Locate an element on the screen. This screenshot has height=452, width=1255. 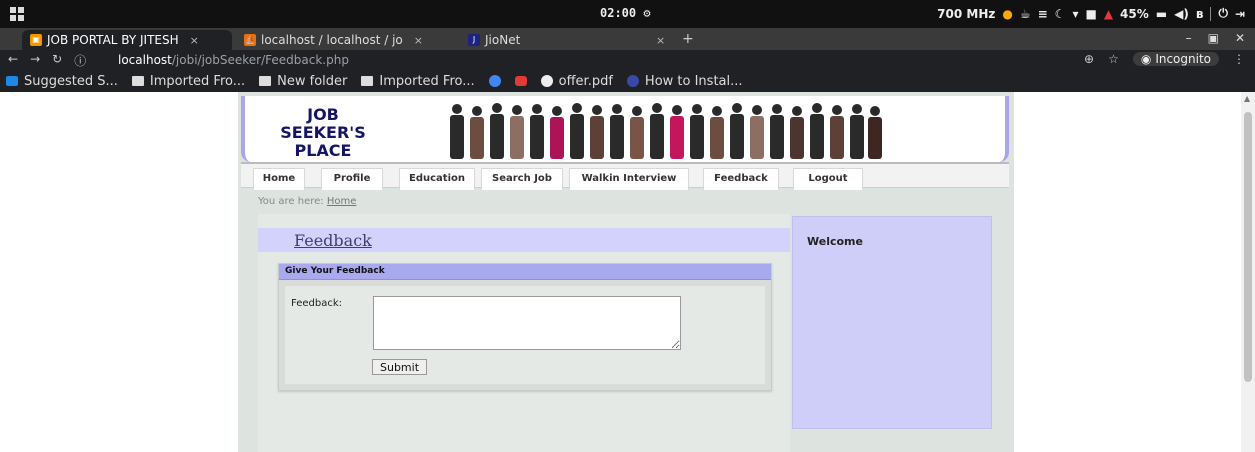
restore-icon: ▣ is located at coordinates (1213, 38).